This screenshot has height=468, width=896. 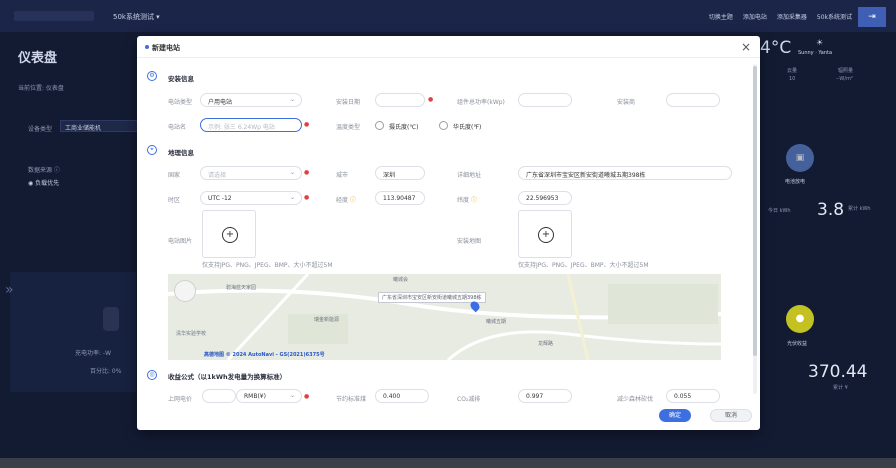 I want to click on map-label: 曦城会, so click(x=401, y=280).